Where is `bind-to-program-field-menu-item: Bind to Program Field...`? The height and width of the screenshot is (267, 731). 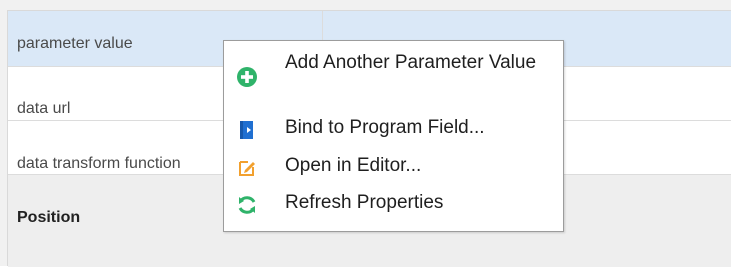 bind-to-program-field-menu-item: Bind to Program Field... is located at coordinates (393, 129).